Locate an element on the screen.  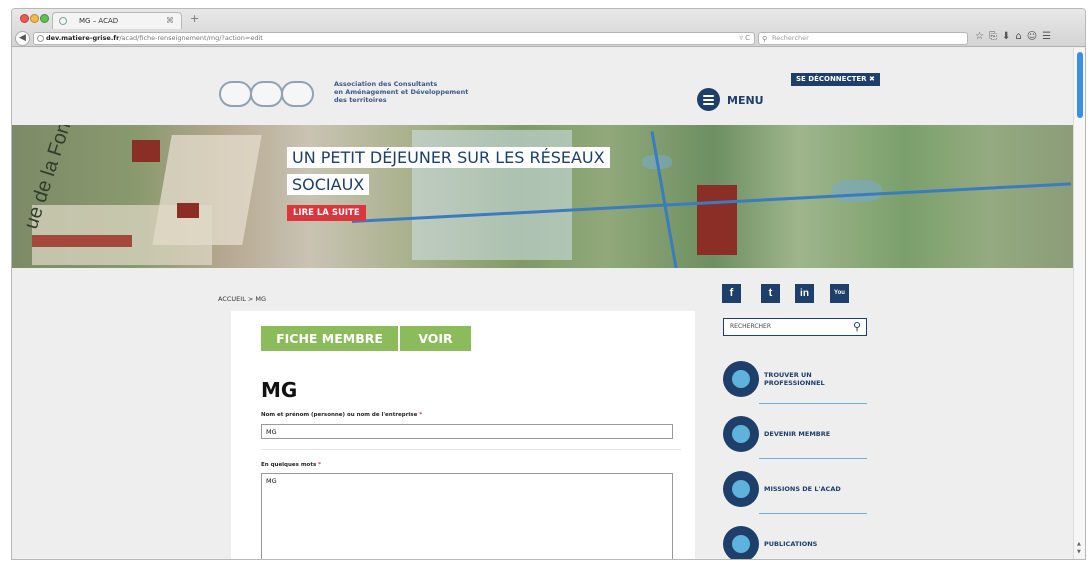
logout-button: SE DÉCONNECTER ✖ is located at coordinates (835, 79).